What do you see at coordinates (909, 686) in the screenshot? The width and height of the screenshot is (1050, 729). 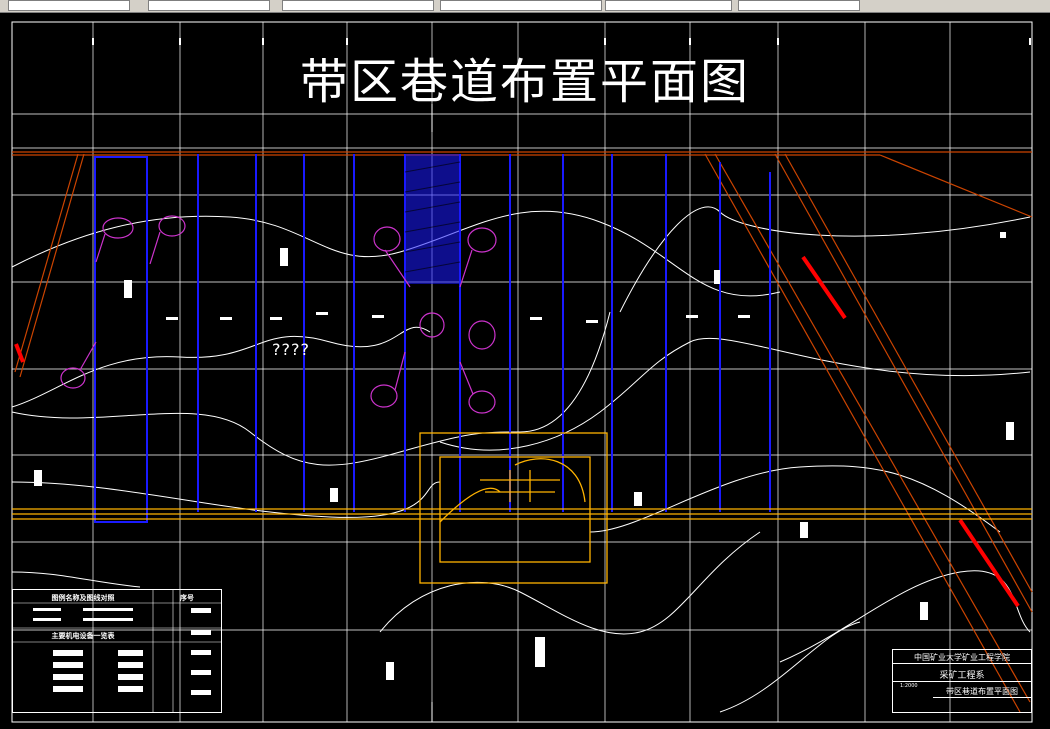 I see `scale-label: 1:2000` at bounding box center [909, 686].